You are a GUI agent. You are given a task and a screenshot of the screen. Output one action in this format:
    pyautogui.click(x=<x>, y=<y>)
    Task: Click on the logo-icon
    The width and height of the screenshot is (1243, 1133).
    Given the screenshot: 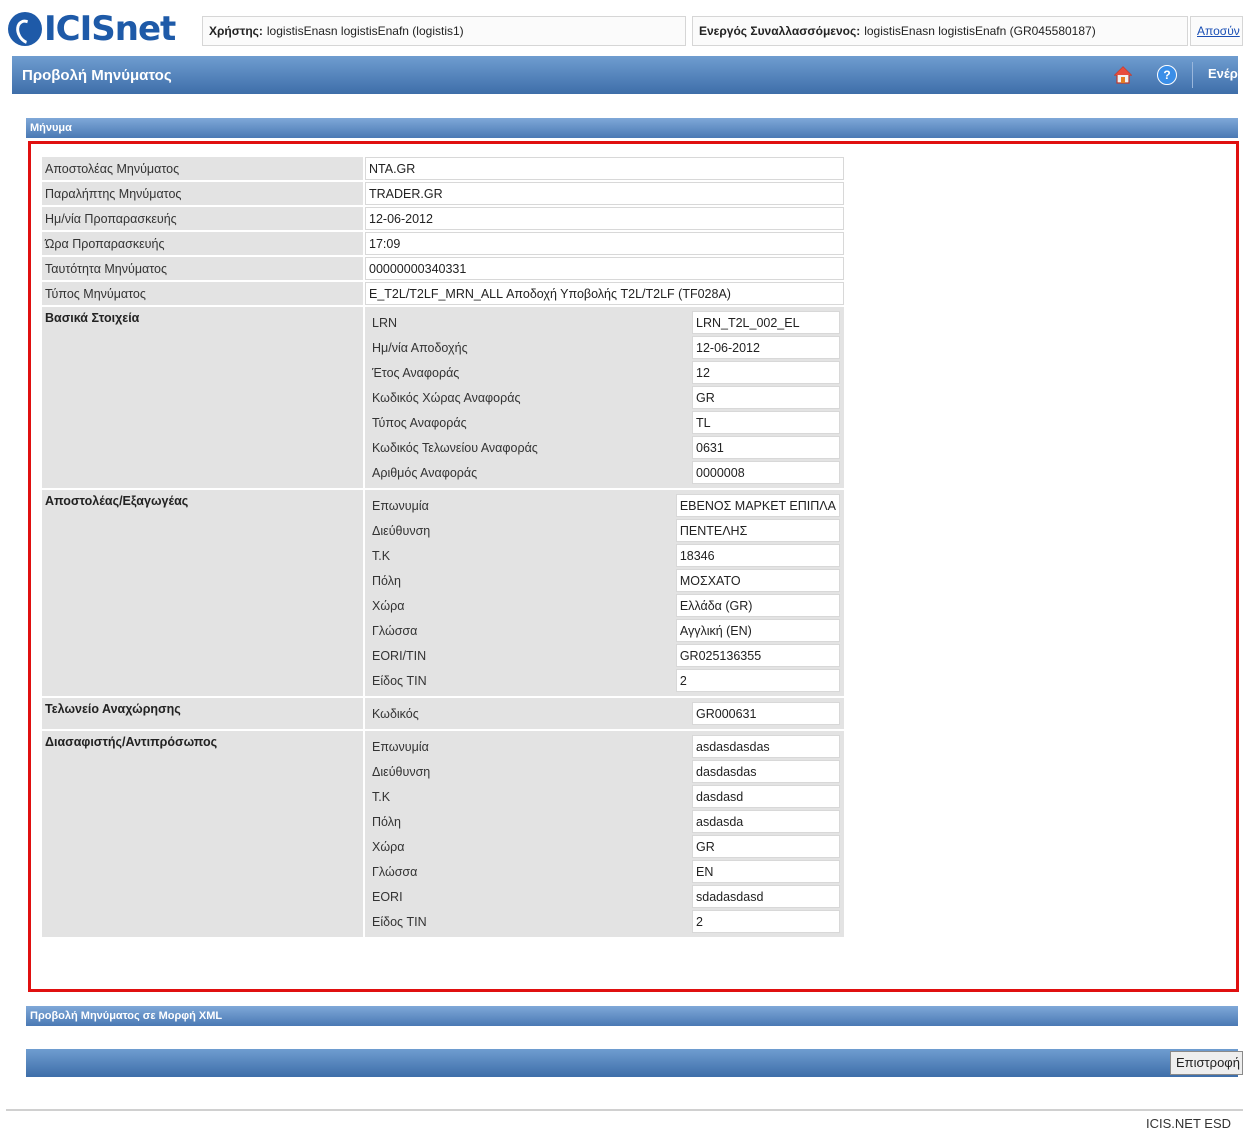 What is the action you would take?
    pyautogui.click(x=25, y=29)
    